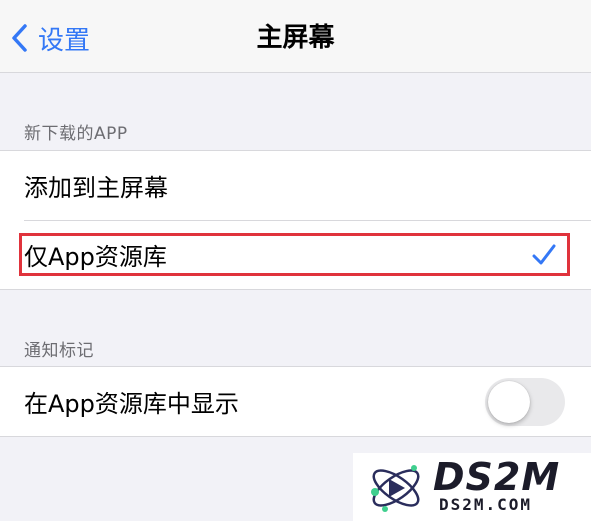 This screenshot has height=521, width=591. I want to click on option-add-to-home-screen: 添加到主屏幕, so click(295, 185).